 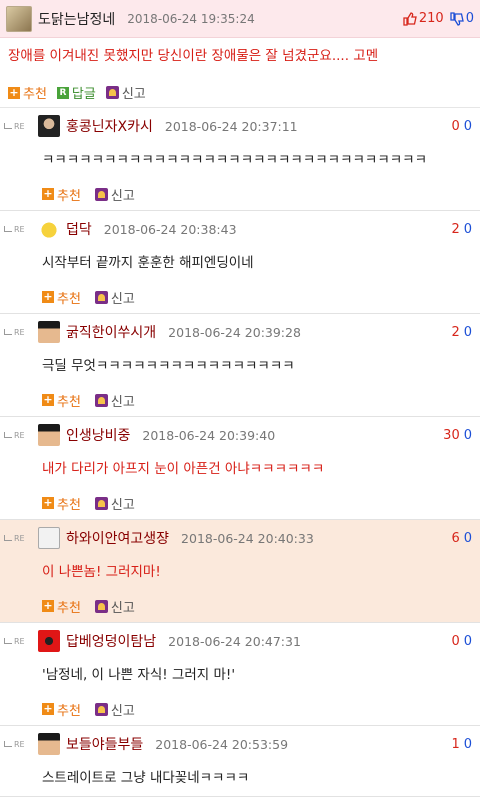 What do you see at coordinates (191, 18) in the screenshot?
I see `post-time: 2018-06-24 19:35:24` at bounding box center [191, 18].